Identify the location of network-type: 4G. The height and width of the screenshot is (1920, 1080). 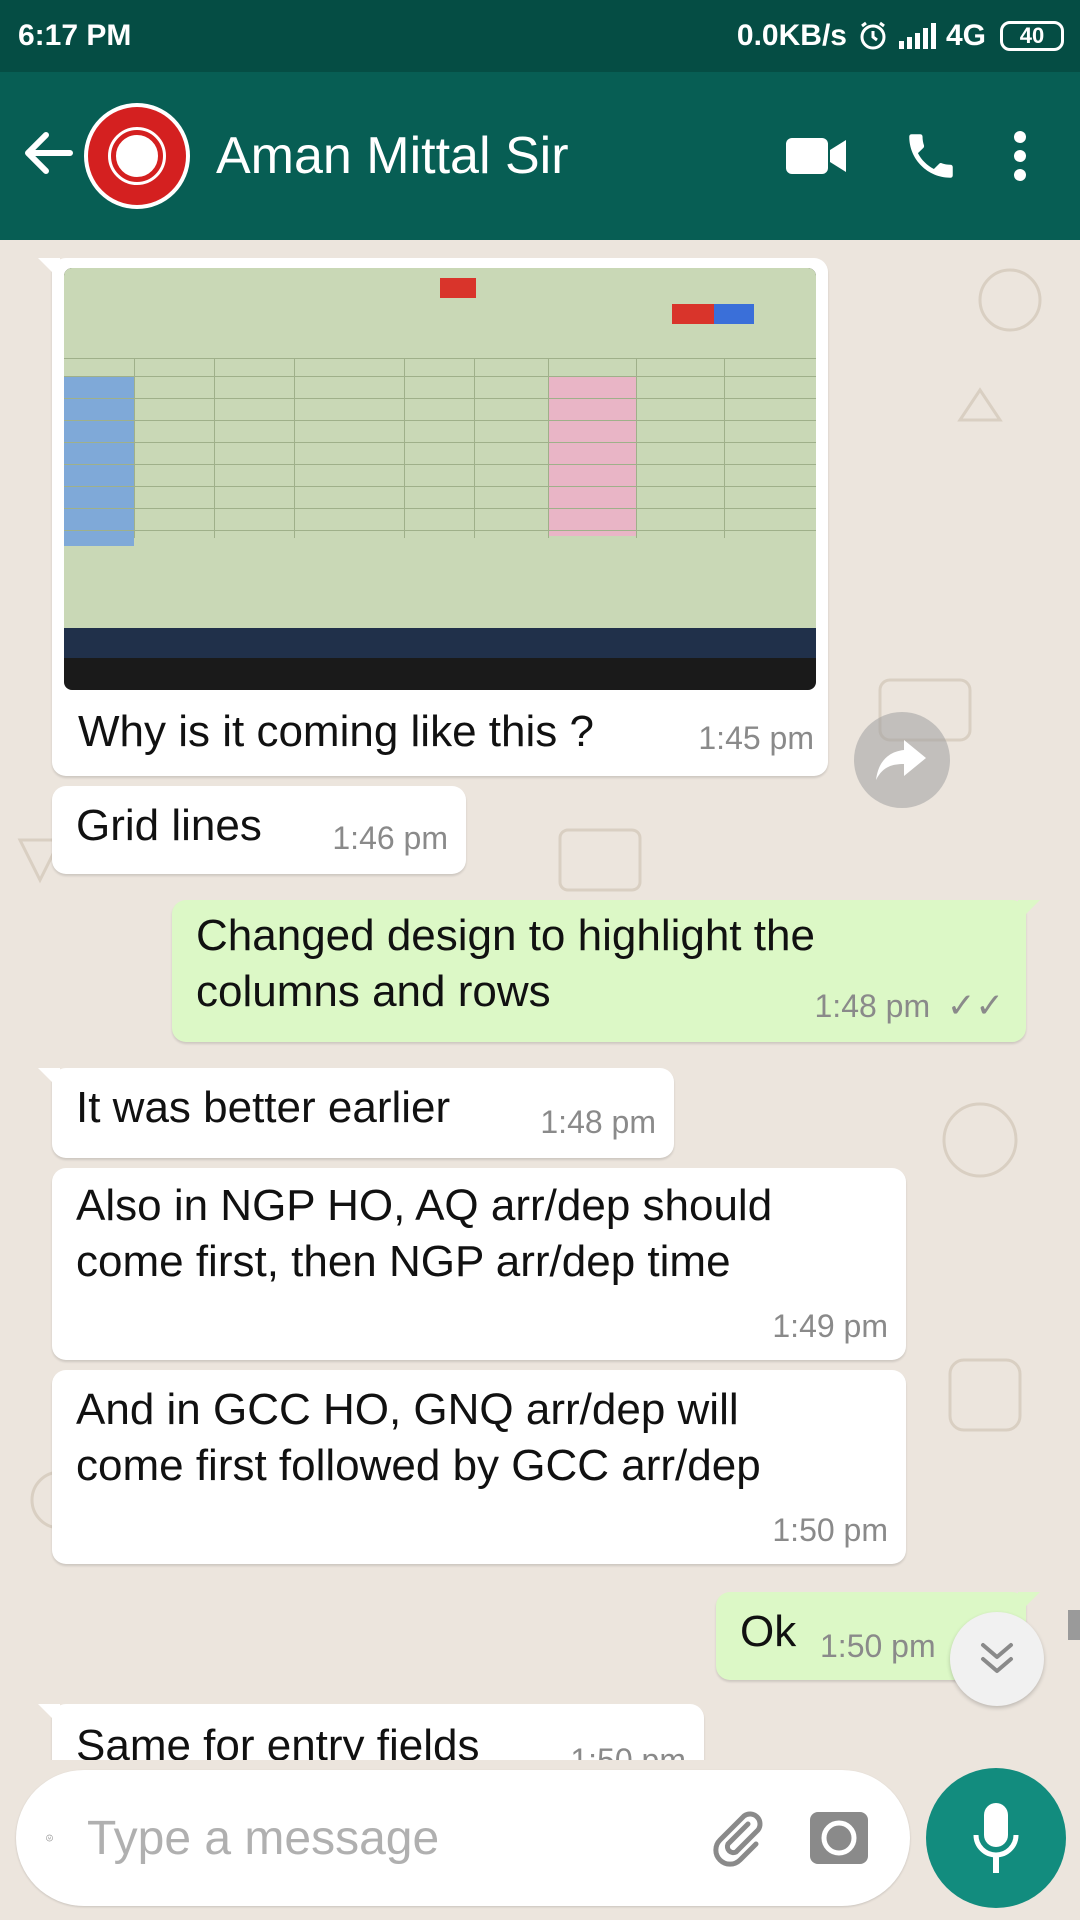
(965, 35).